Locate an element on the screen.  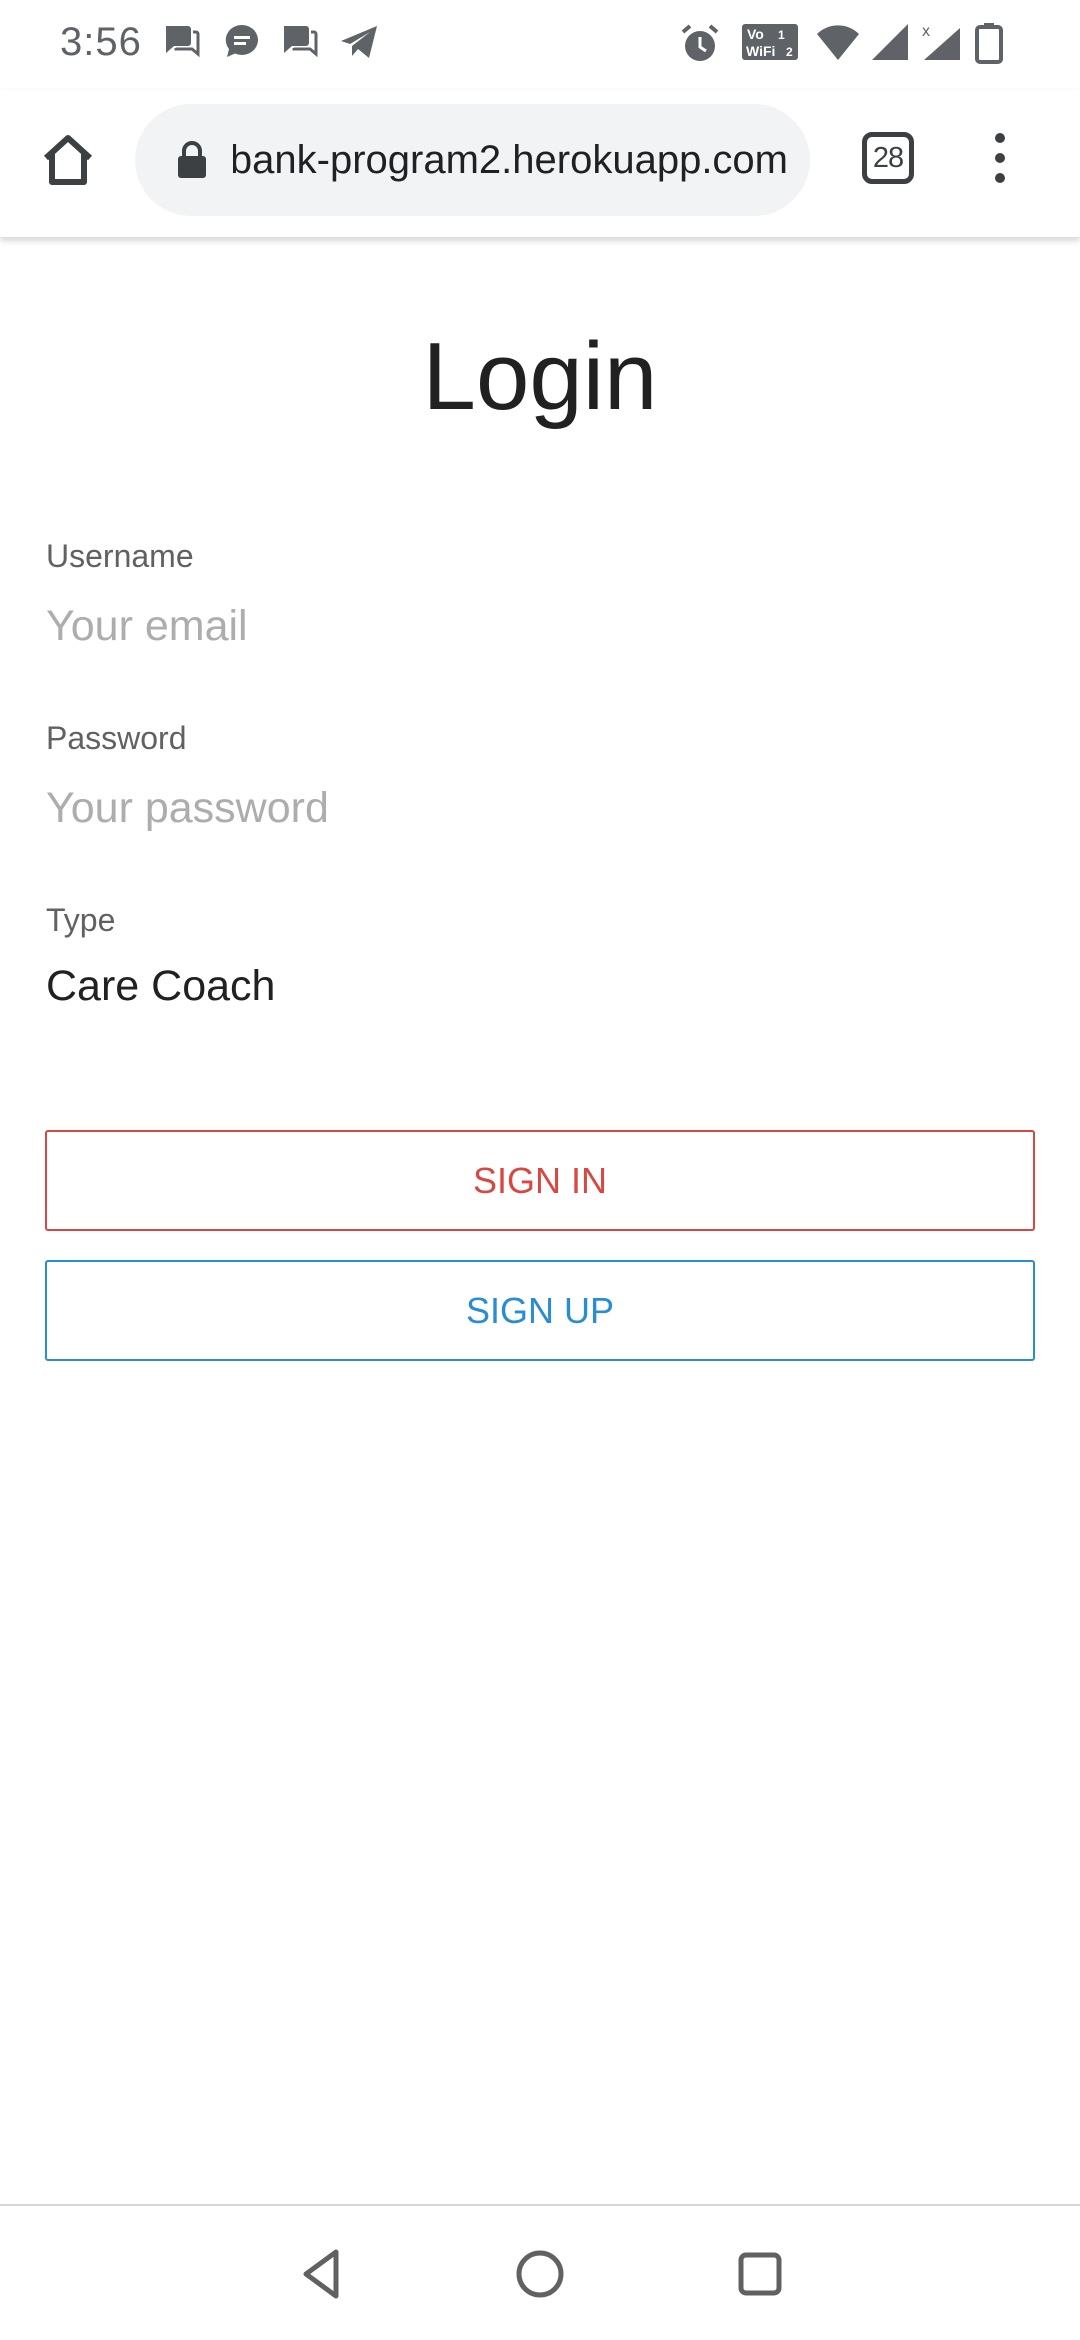
type-label: Type is located at coordinates (81, 920).